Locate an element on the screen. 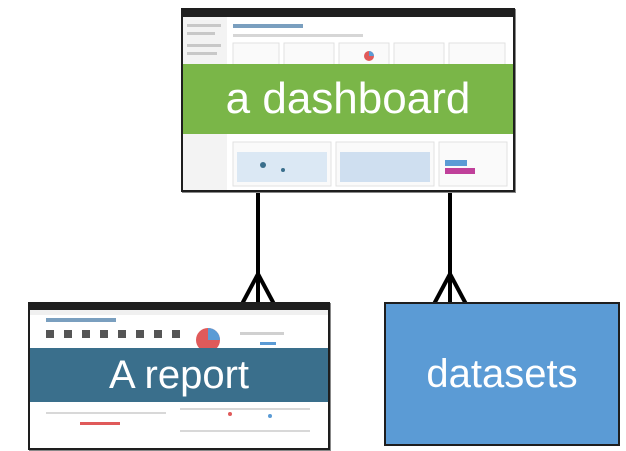 The height and width of the screenshot is (451, 626). crowfoot-datasets-left is located at coordinates (442, 289).